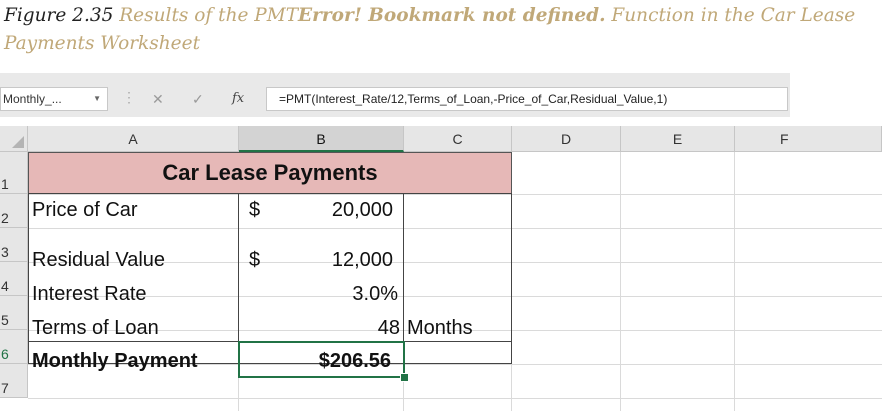  Describe the element at coordinates (158, 99) in the screenshot. I see `cancel-icon: ✕` at that location.